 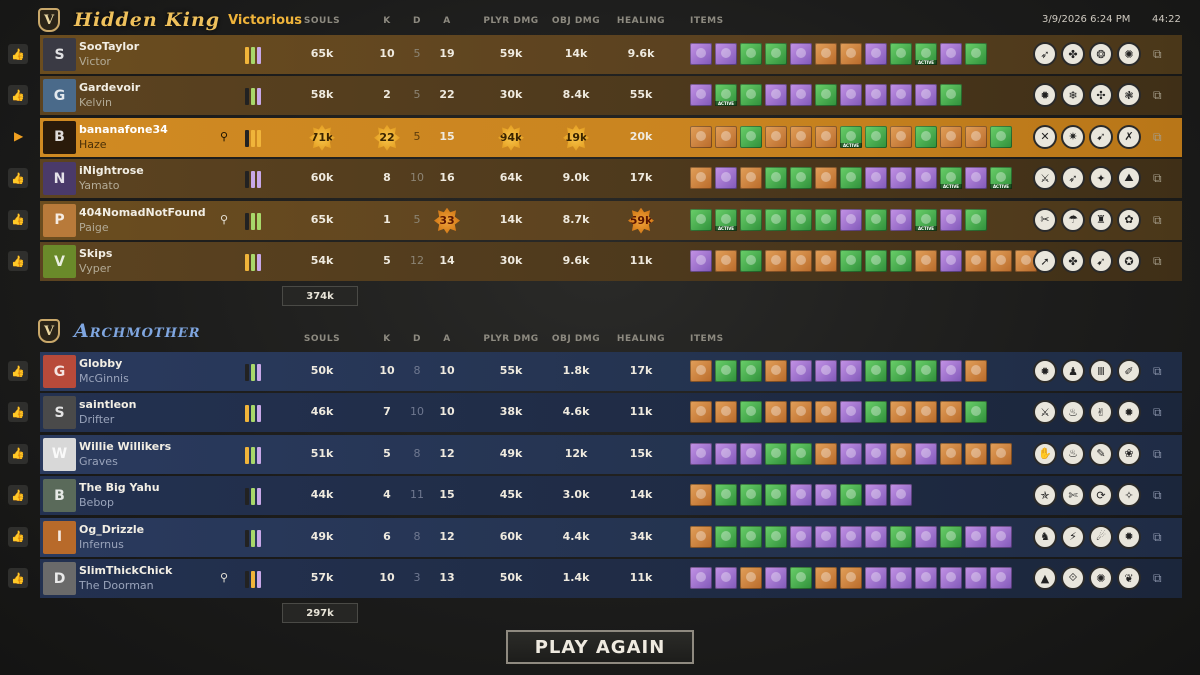 What do you see at coordinates (1129, 136) in the screenshot?
I see `ability-icon: ✗` at bounding box center [1129, 136].